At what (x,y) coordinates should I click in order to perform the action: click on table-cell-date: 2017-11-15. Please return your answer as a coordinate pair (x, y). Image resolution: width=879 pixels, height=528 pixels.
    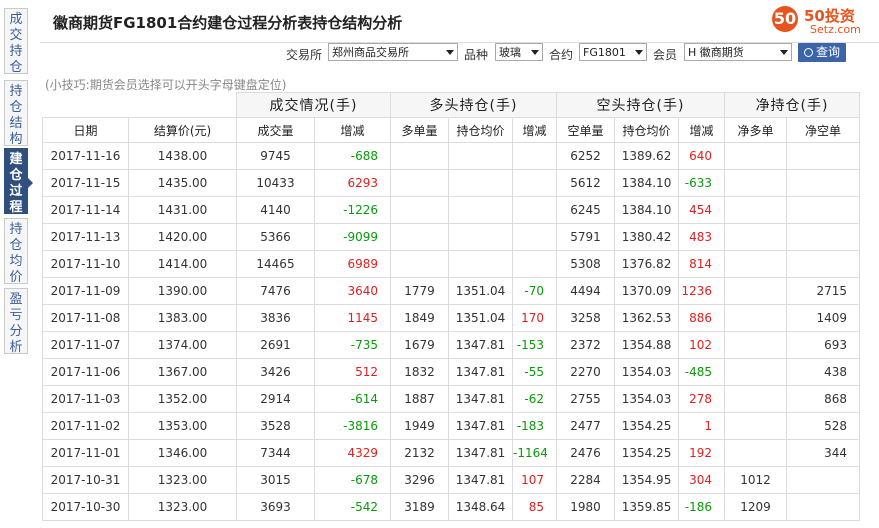
    Looking at the image, I should click on (85, 183).